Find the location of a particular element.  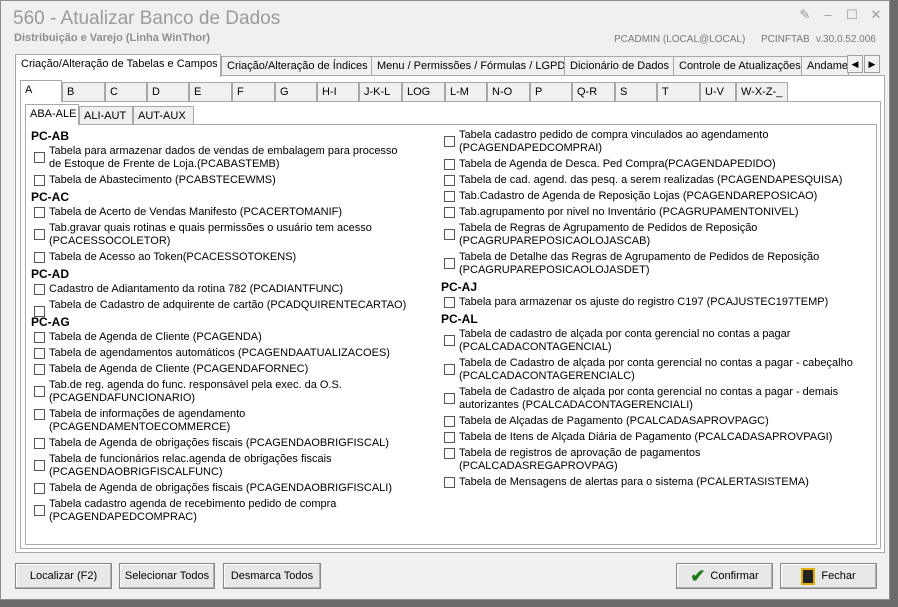

tab-andamento: Andame is located at coordinates (825, 66).